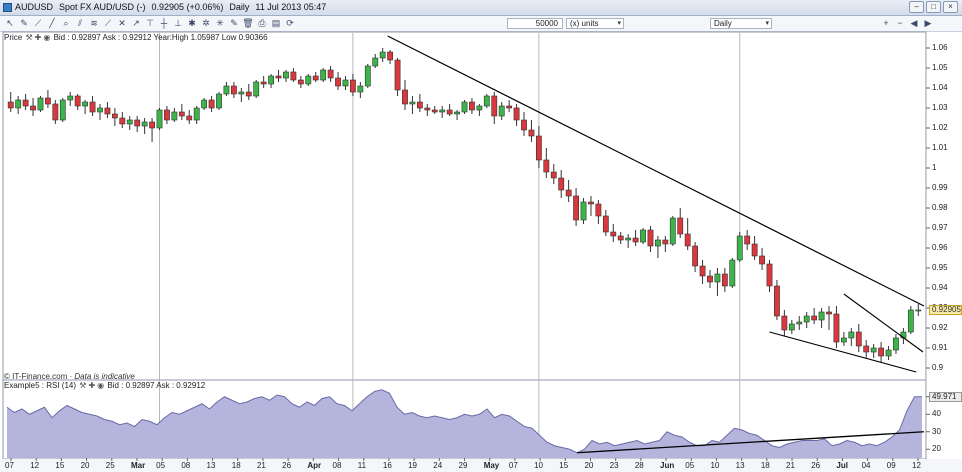 The width and height of the screenshot is (962, 472). I want to click on price-y-tick-label: 0.98, so click(940, 207).